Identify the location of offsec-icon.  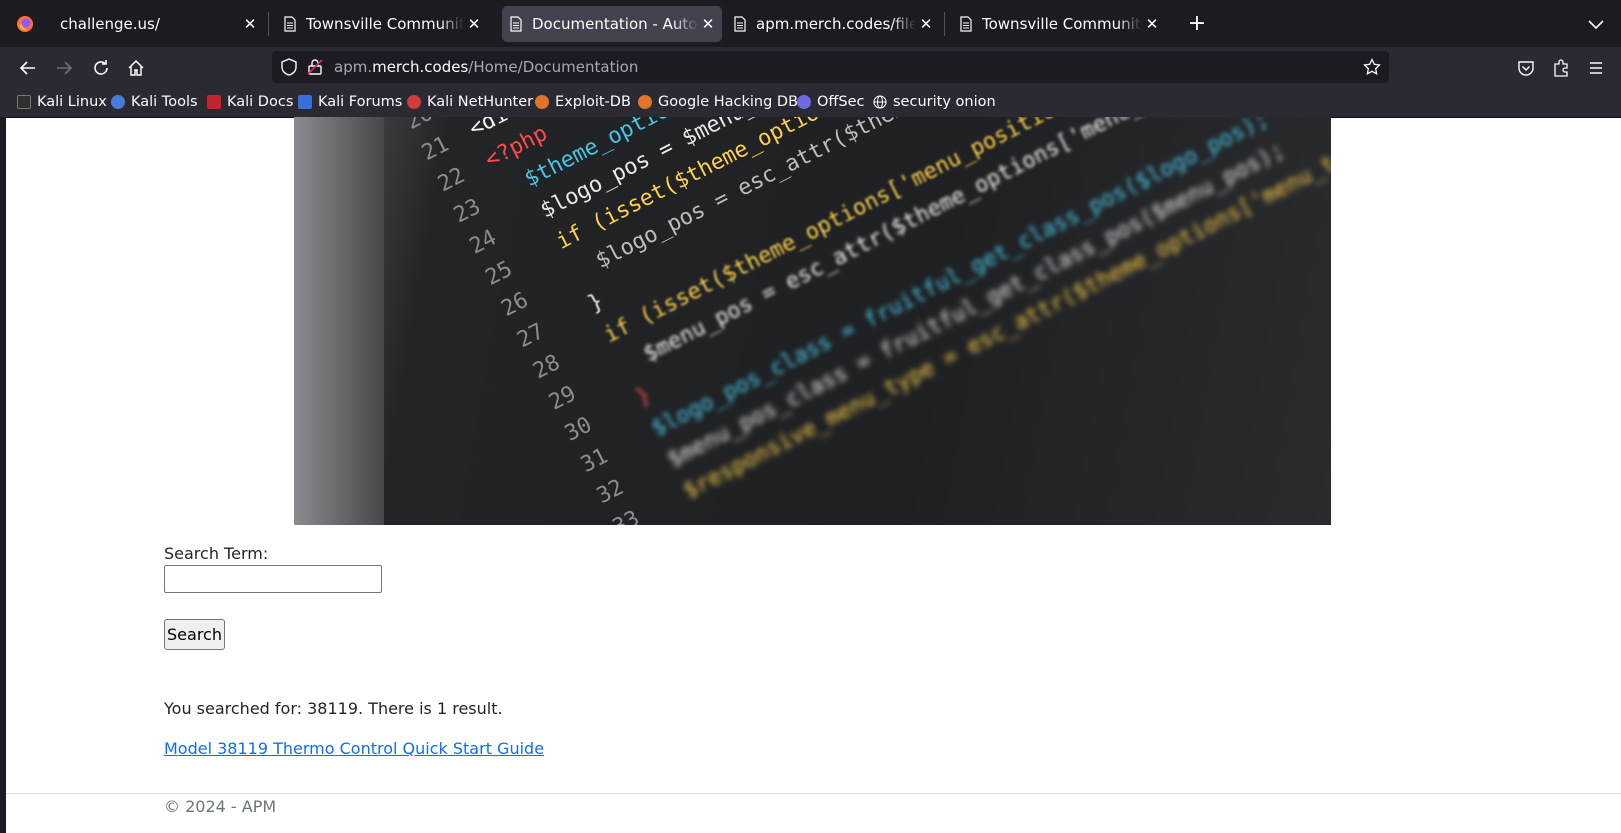
(804, 102).